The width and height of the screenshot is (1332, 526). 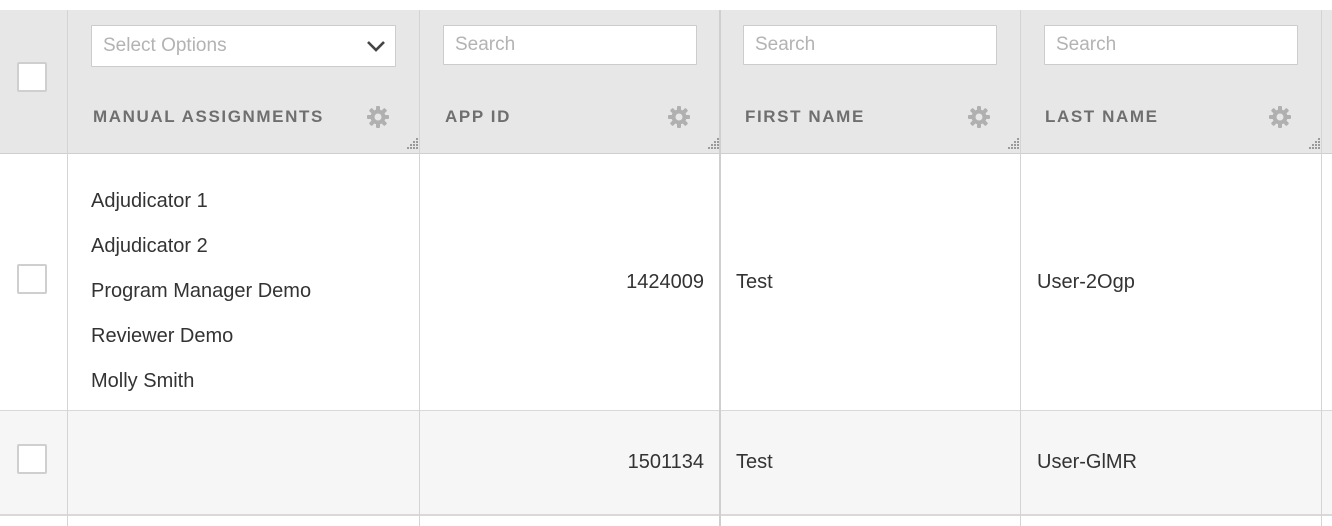 I want to click on select-placeholder: Select Options, so click(x=165, y=45).